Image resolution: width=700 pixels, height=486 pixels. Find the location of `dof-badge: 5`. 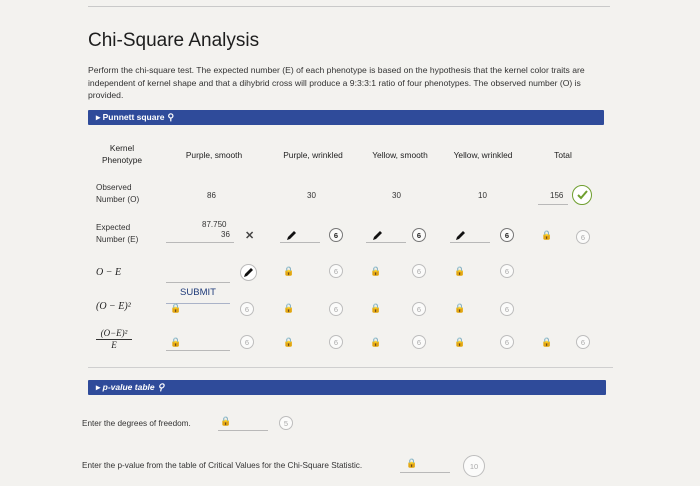

dof-badge: 5 is located at coordinates (286, 423).